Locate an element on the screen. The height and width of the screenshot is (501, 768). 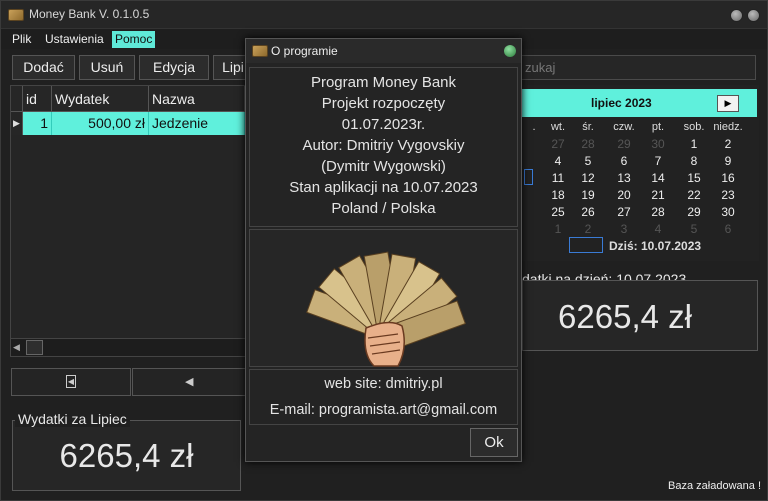
next-month-icon: ▶ is located at coordinates (728, 103).